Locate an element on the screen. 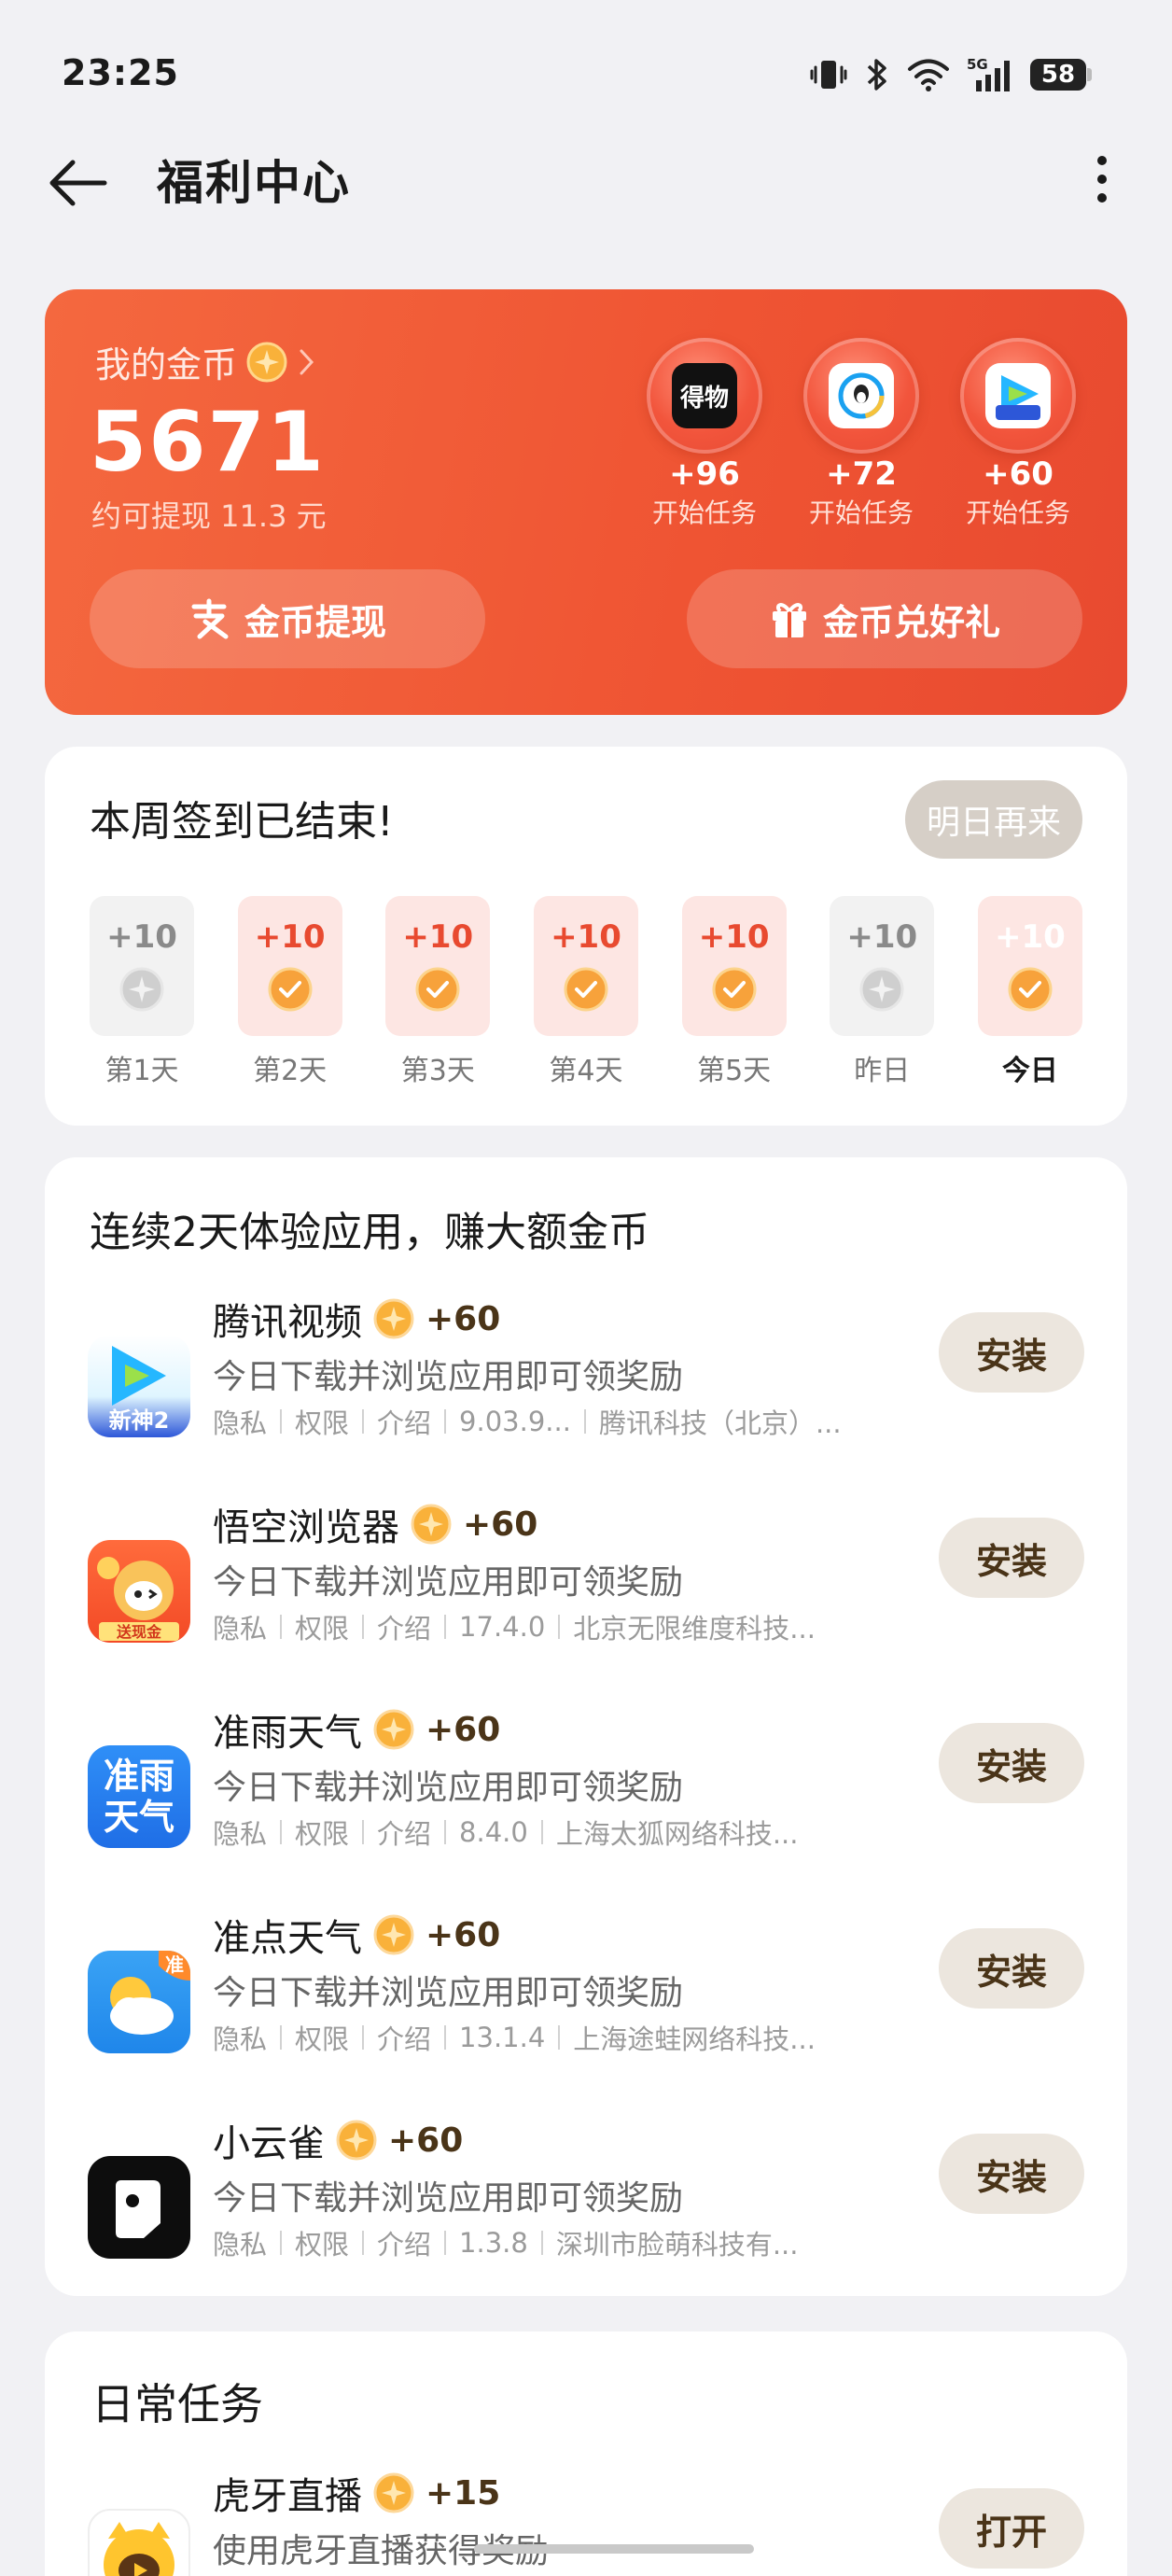 The image size is (1172, 2576). come-back-tomorrow-button: 明日再来 is located at coordinates (993, 819).